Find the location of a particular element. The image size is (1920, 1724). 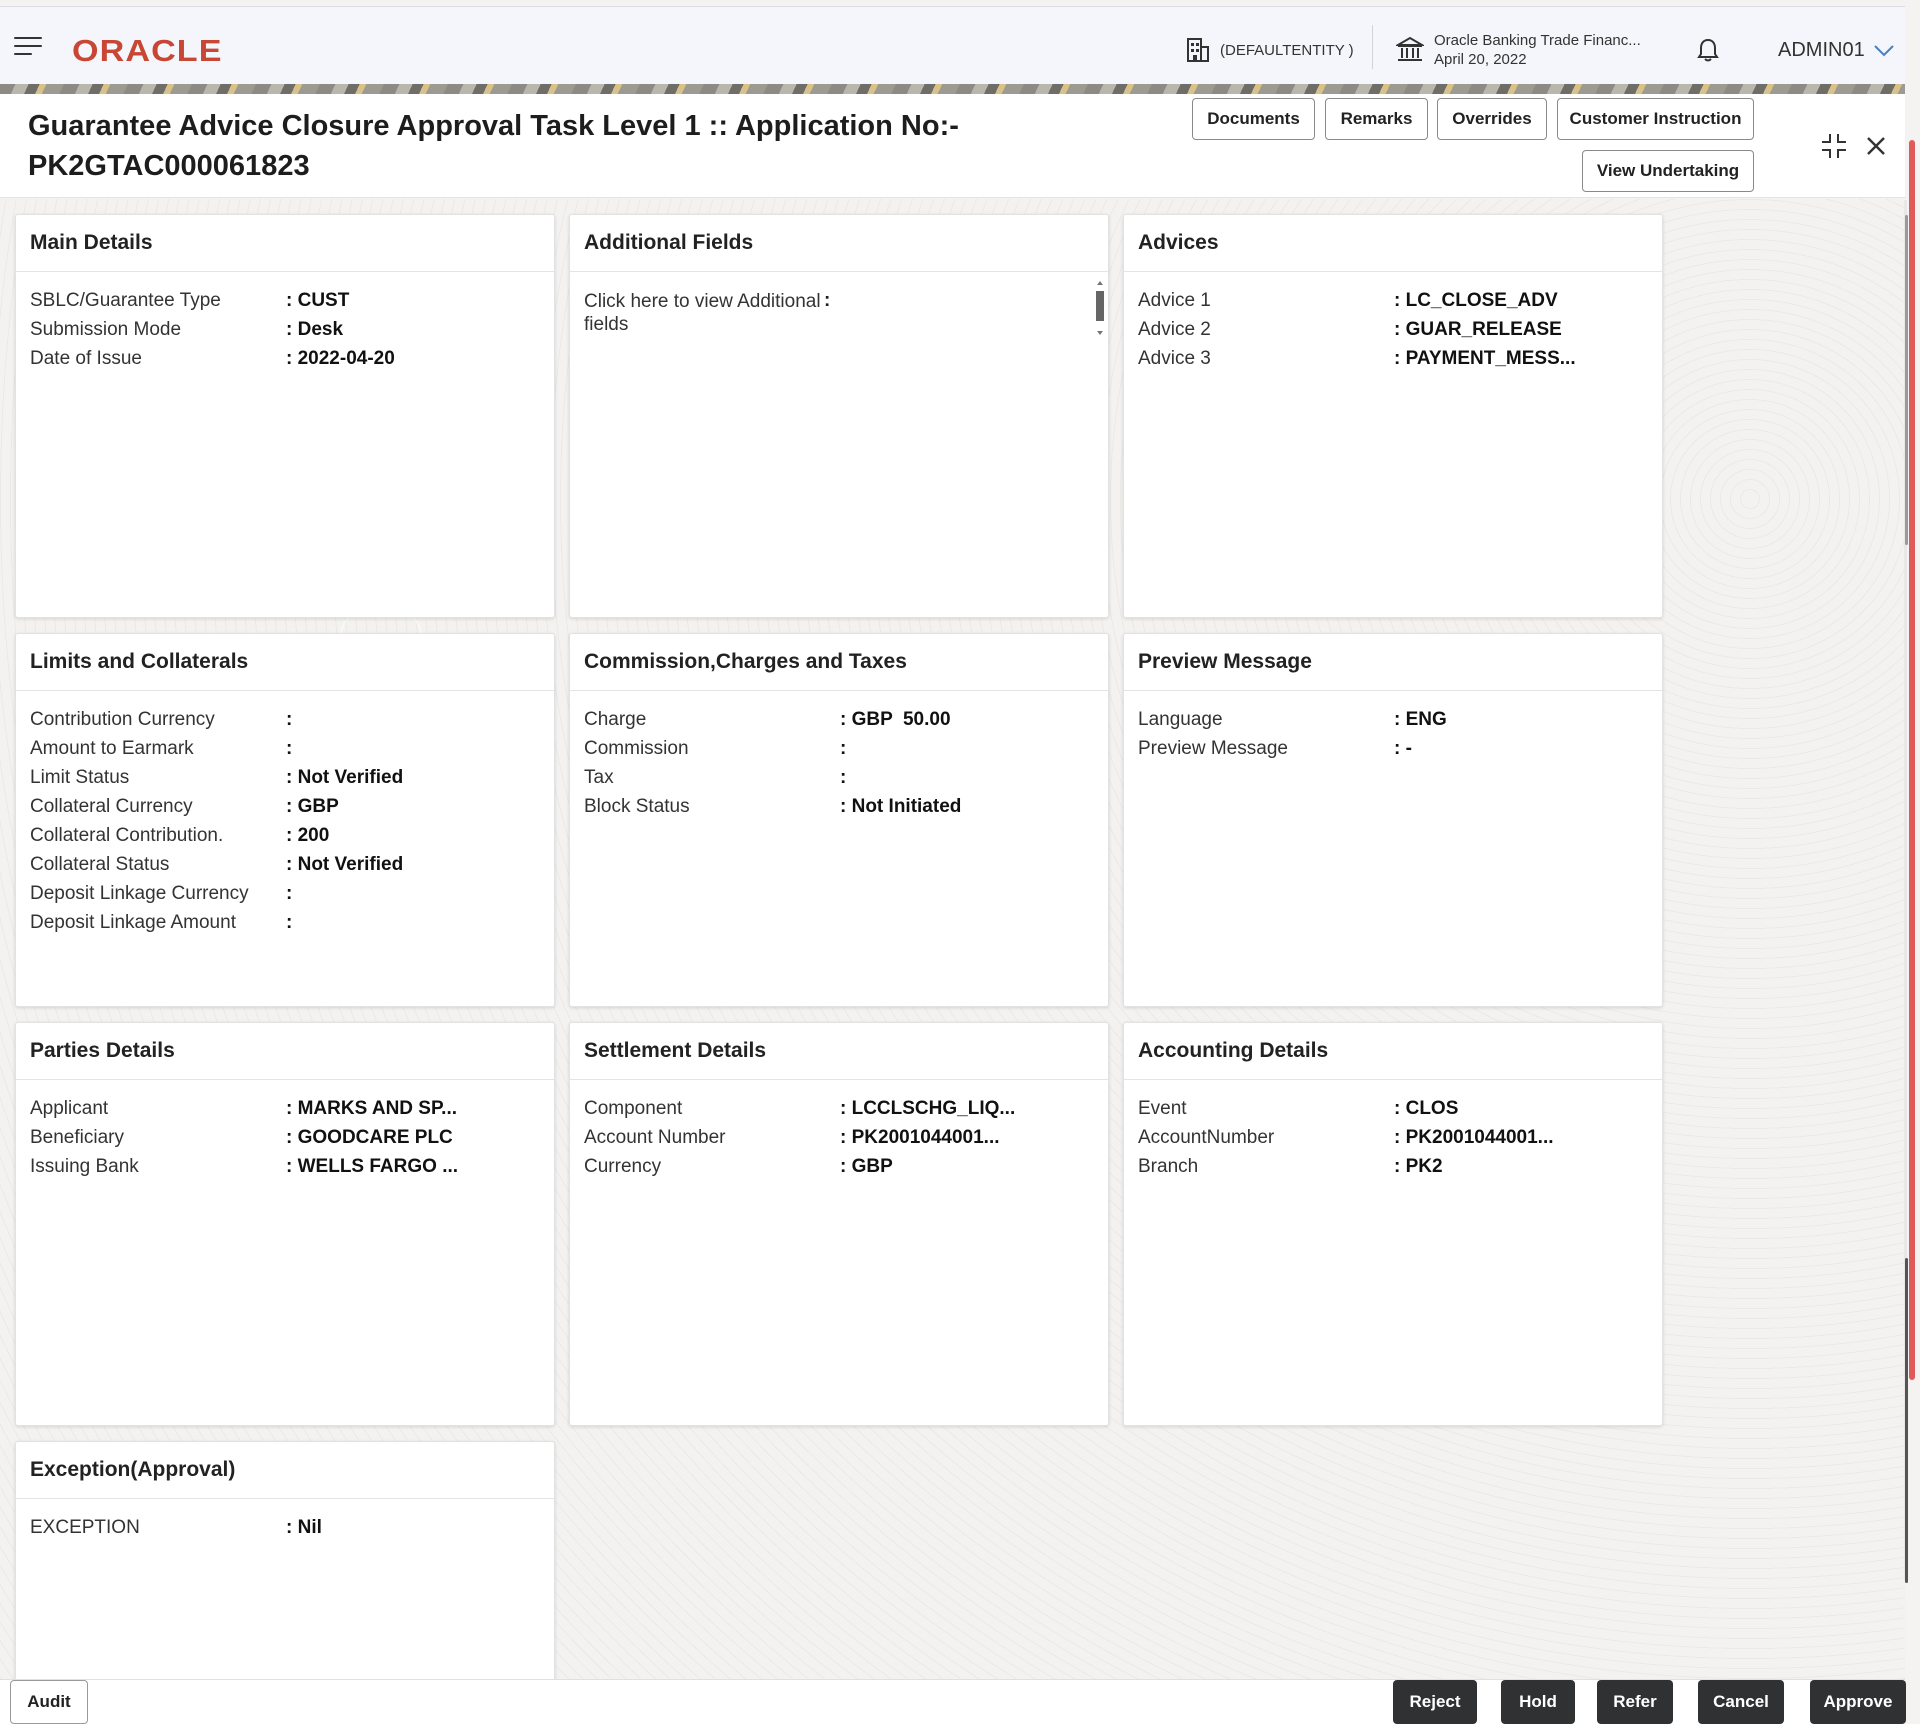

hold-button: Hold is located at coordinates (1538, 1702).